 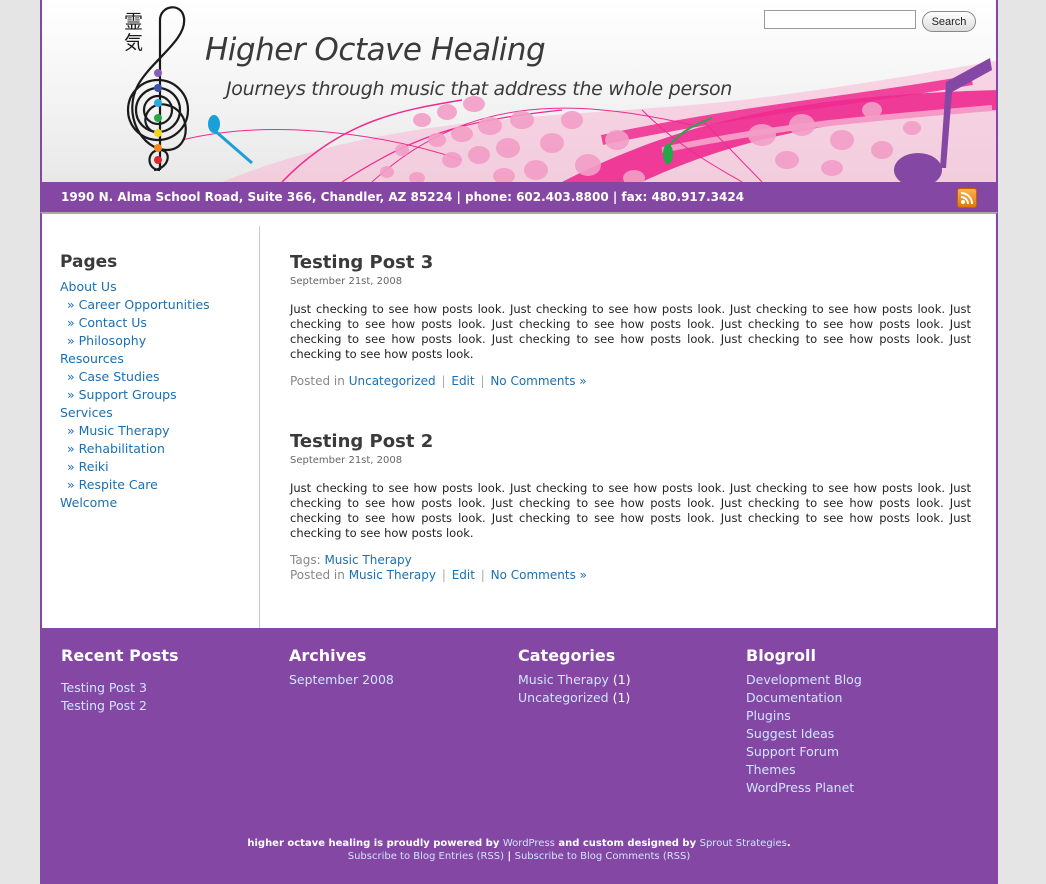 What do you see at coordinates (135, 503) in the screenshot?
I see `sidebar-page-item: Welcome` at bounding box center [135, 503].